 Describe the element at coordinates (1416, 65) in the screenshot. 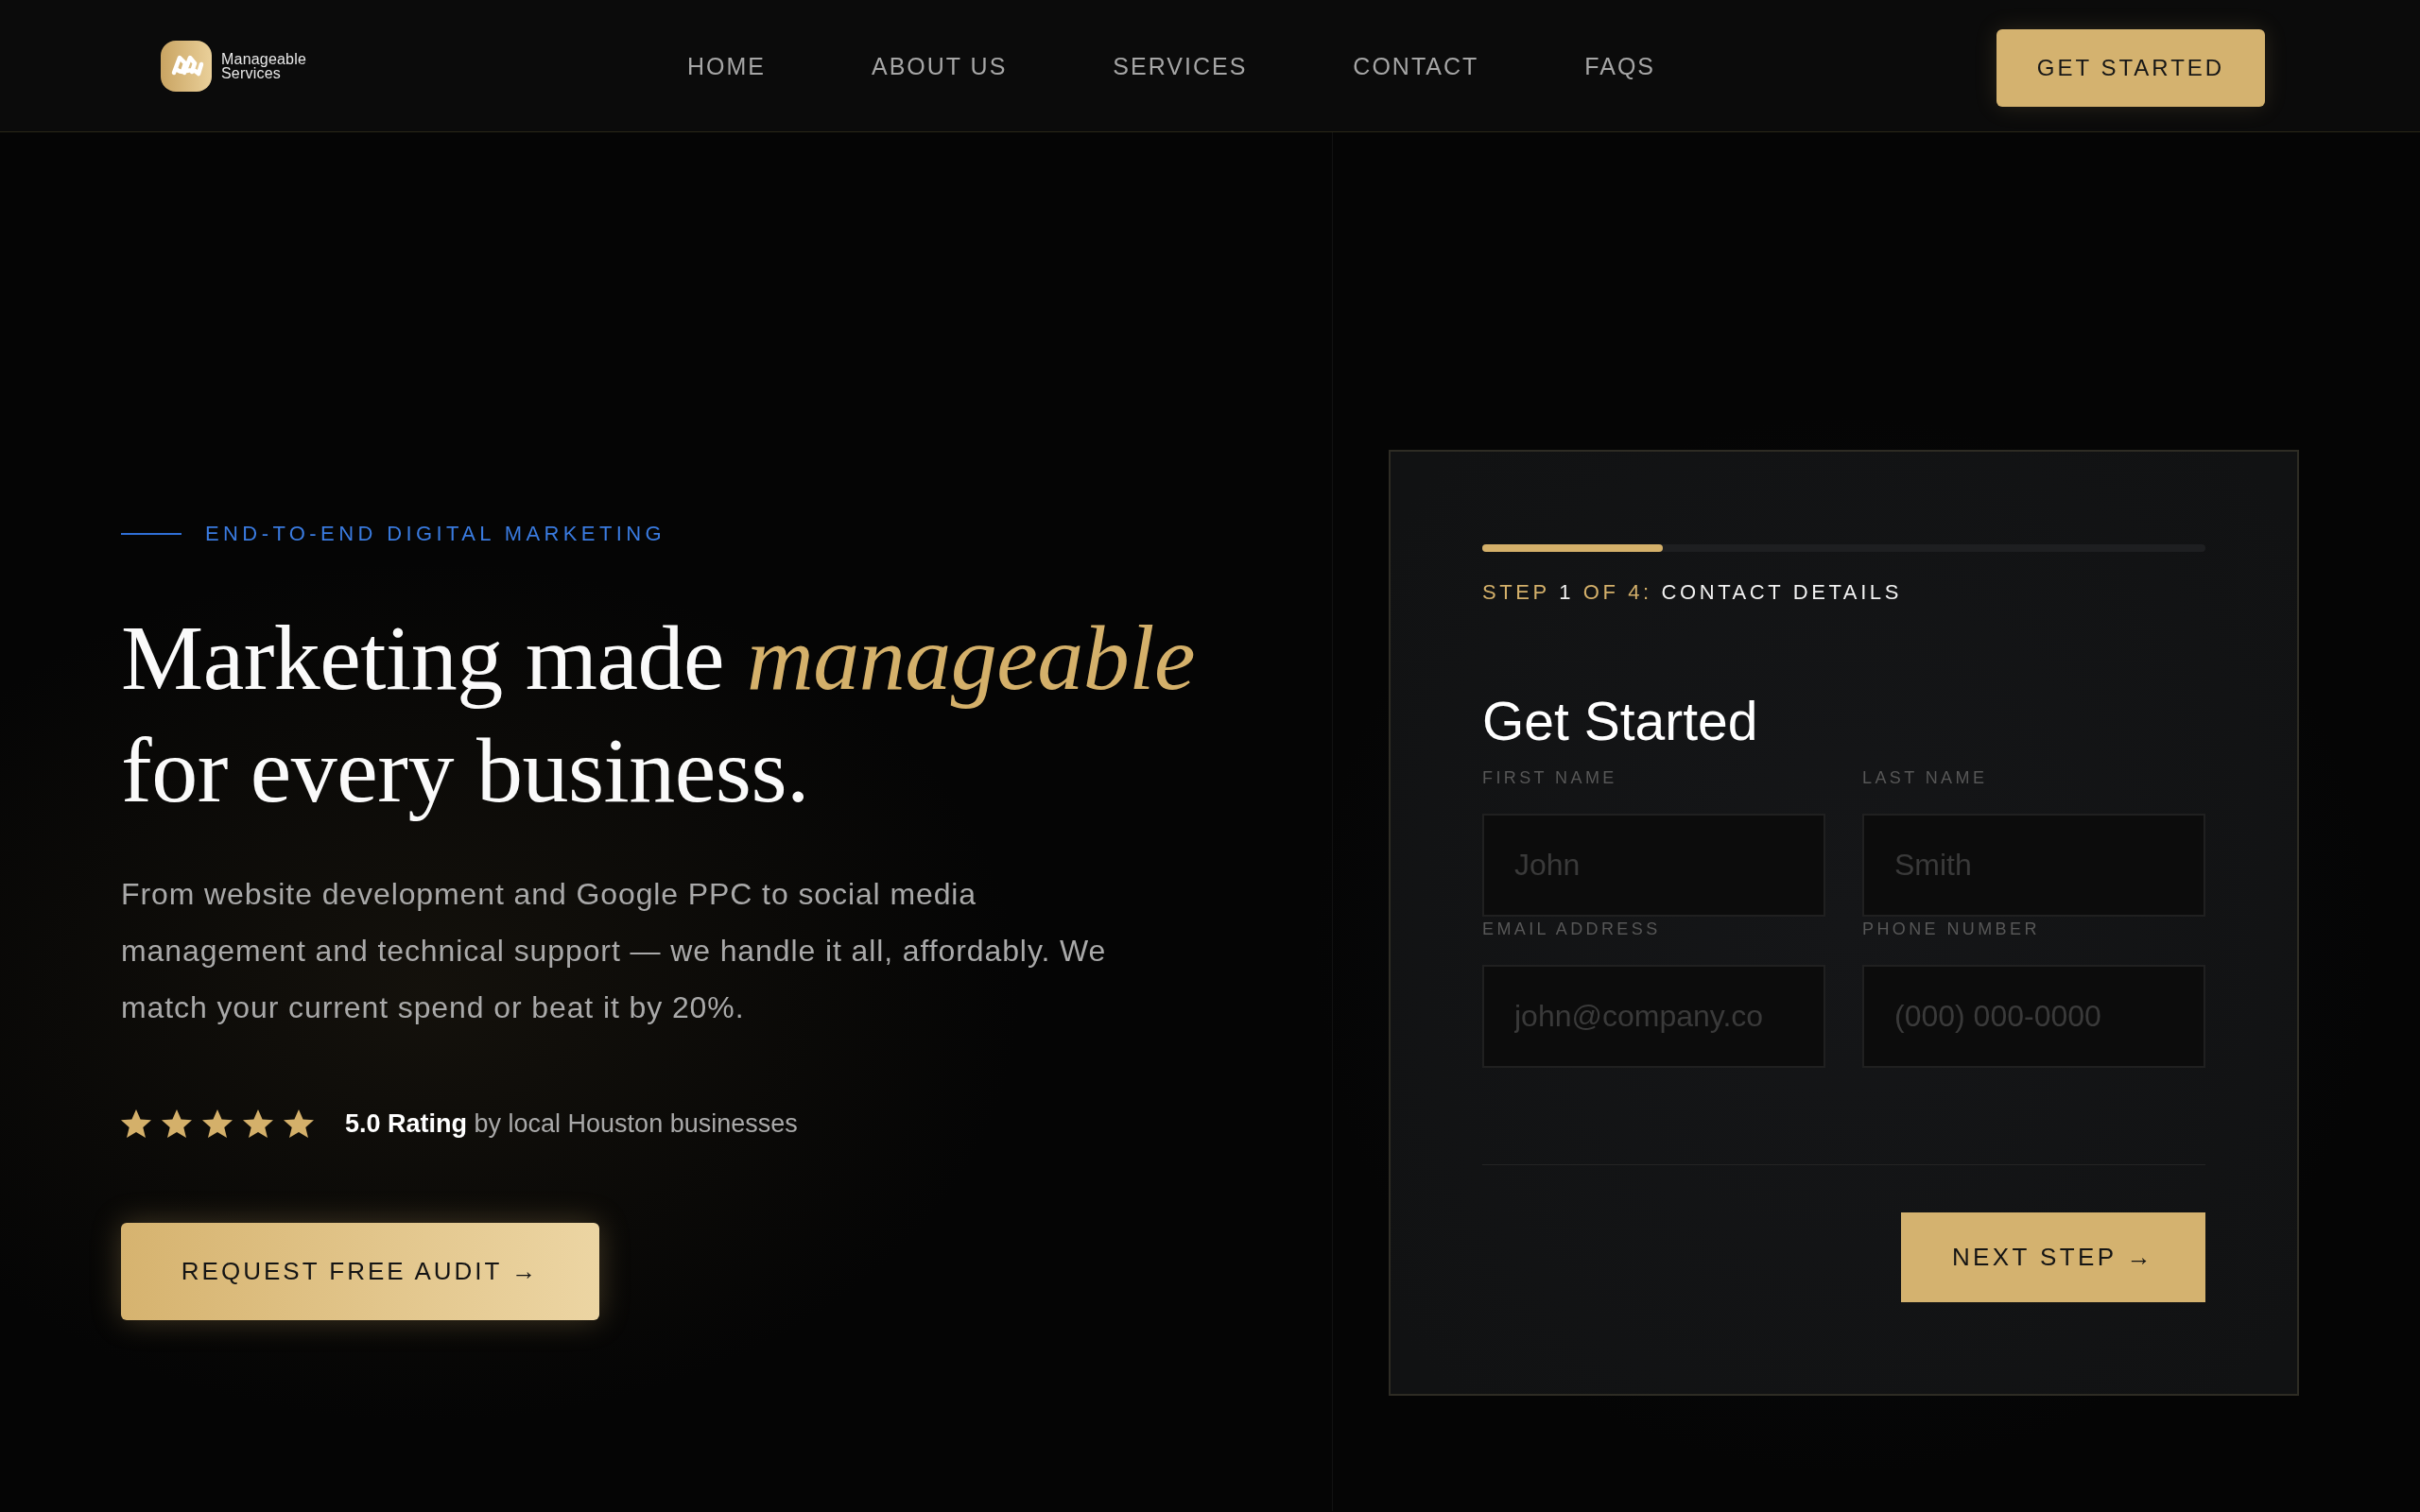

I see `nav-link: CONTACT` at that location.